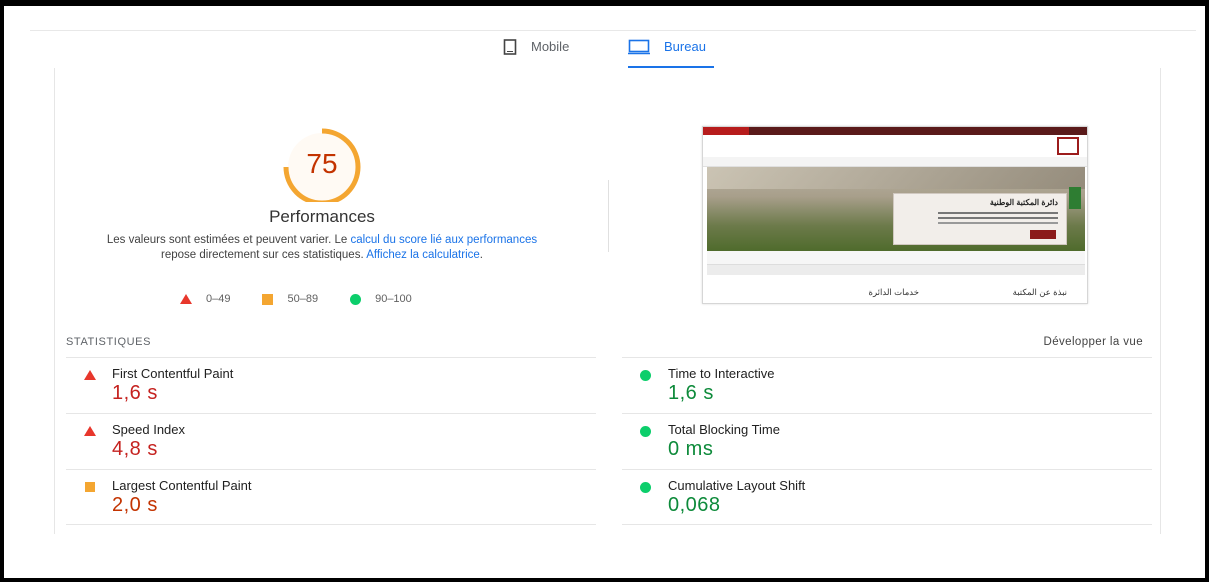 The image size is (1209, 582). I want to click on metric-time-to-interactive: Time to Interactive 1,6 s, so click(887, 385).